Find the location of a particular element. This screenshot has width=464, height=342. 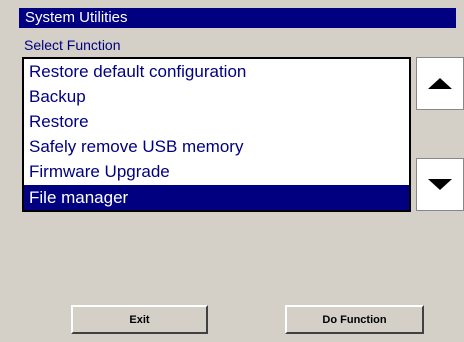

triangle-up-icon is located at coordinates (440, 83).